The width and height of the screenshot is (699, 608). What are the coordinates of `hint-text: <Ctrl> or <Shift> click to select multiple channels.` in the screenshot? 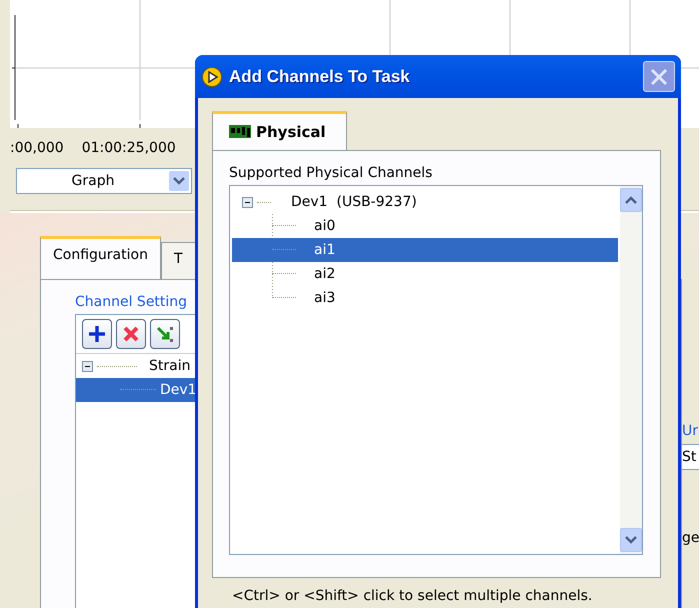 It's located at (413, 596).